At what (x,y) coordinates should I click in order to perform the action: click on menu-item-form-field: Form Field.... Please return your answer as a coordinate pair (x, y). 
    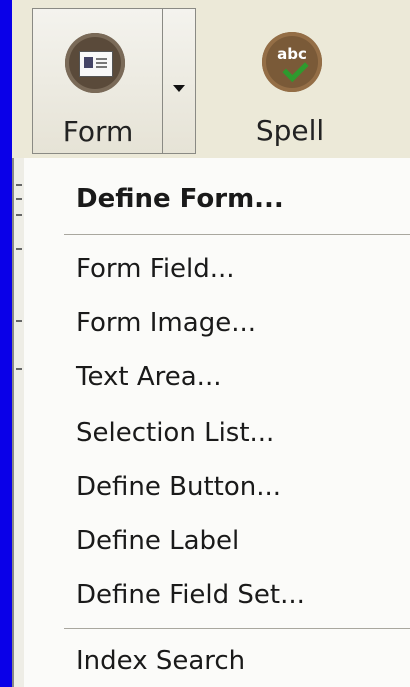
    Looking at the image, I should click on (155, 269).